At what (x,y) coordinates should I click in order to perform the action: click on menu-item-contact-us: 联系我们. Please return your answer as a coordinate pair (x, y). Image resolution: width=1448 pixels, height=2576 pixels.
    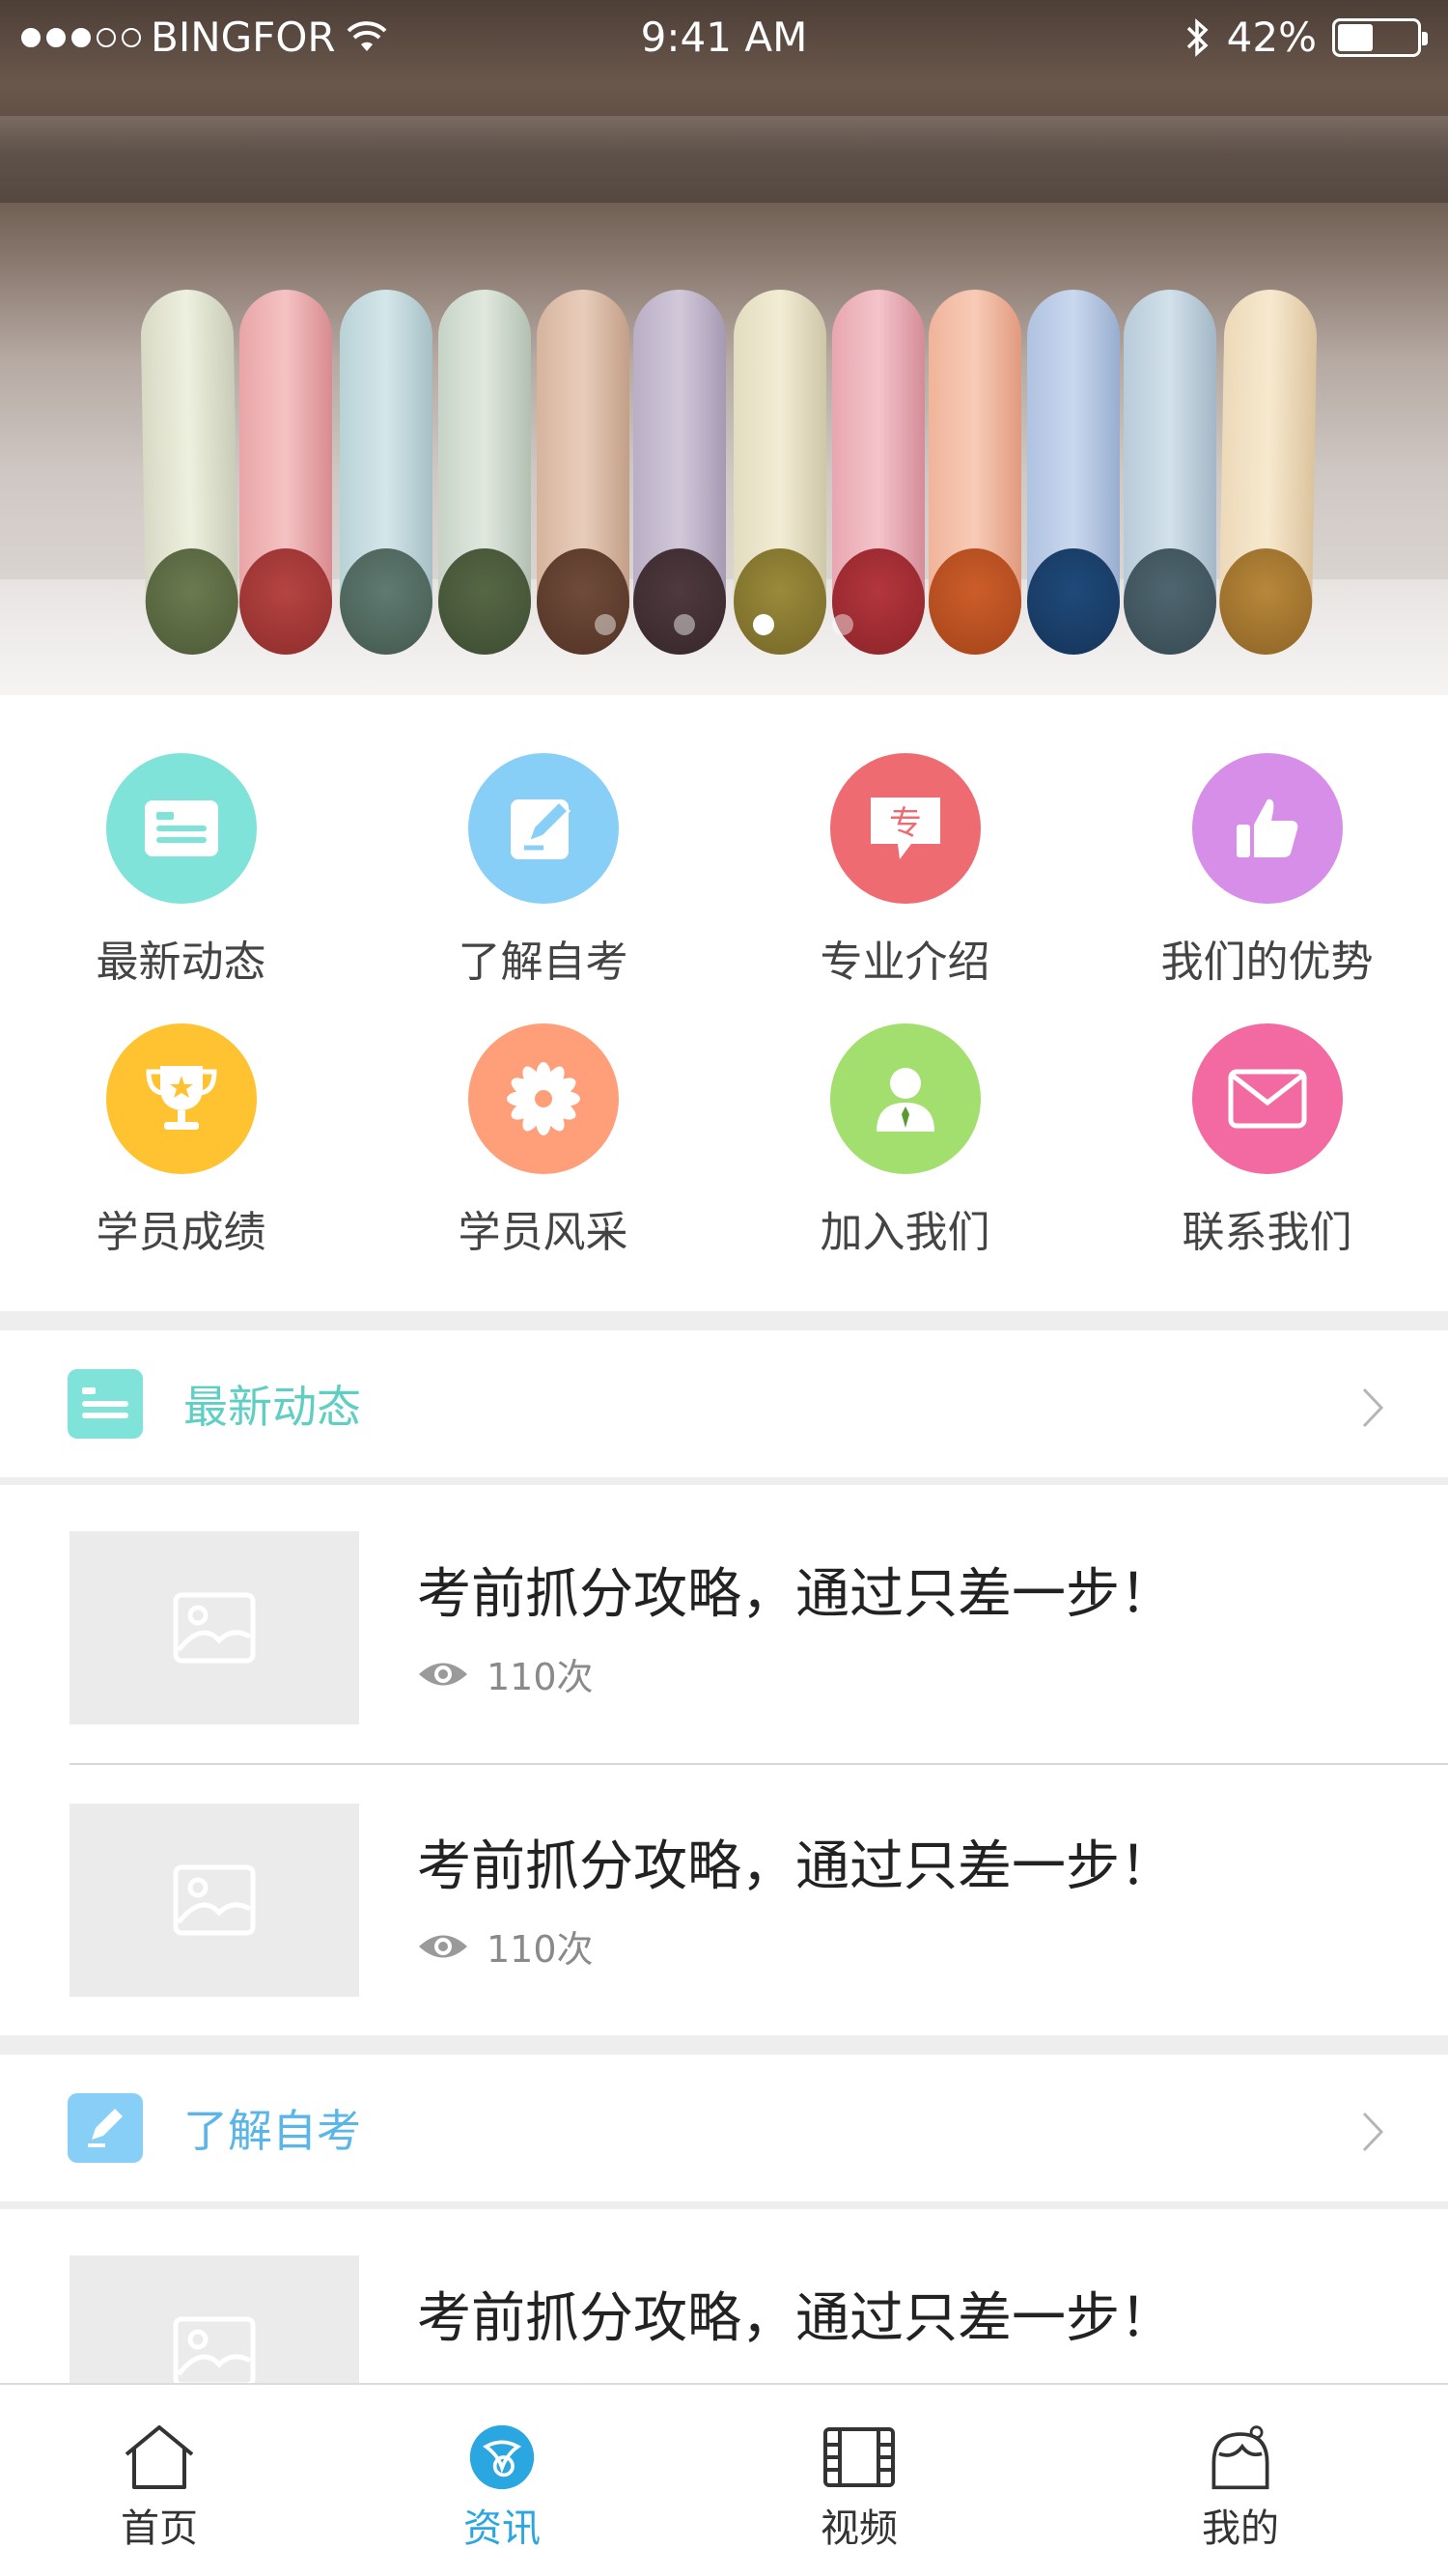
    Looking at the image, I should click on (1267, 1139).